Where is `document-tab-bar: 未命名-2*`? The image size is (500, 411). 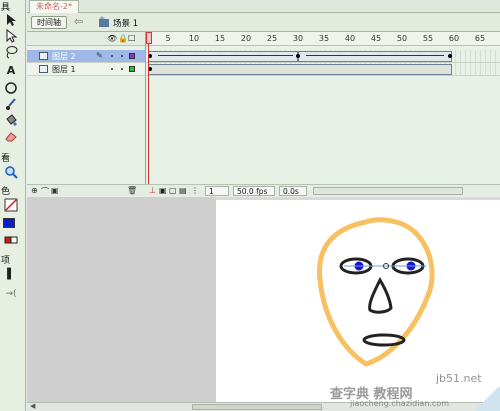 document-tab-bar: 未命名-2* is located at coordinates (263, 6).